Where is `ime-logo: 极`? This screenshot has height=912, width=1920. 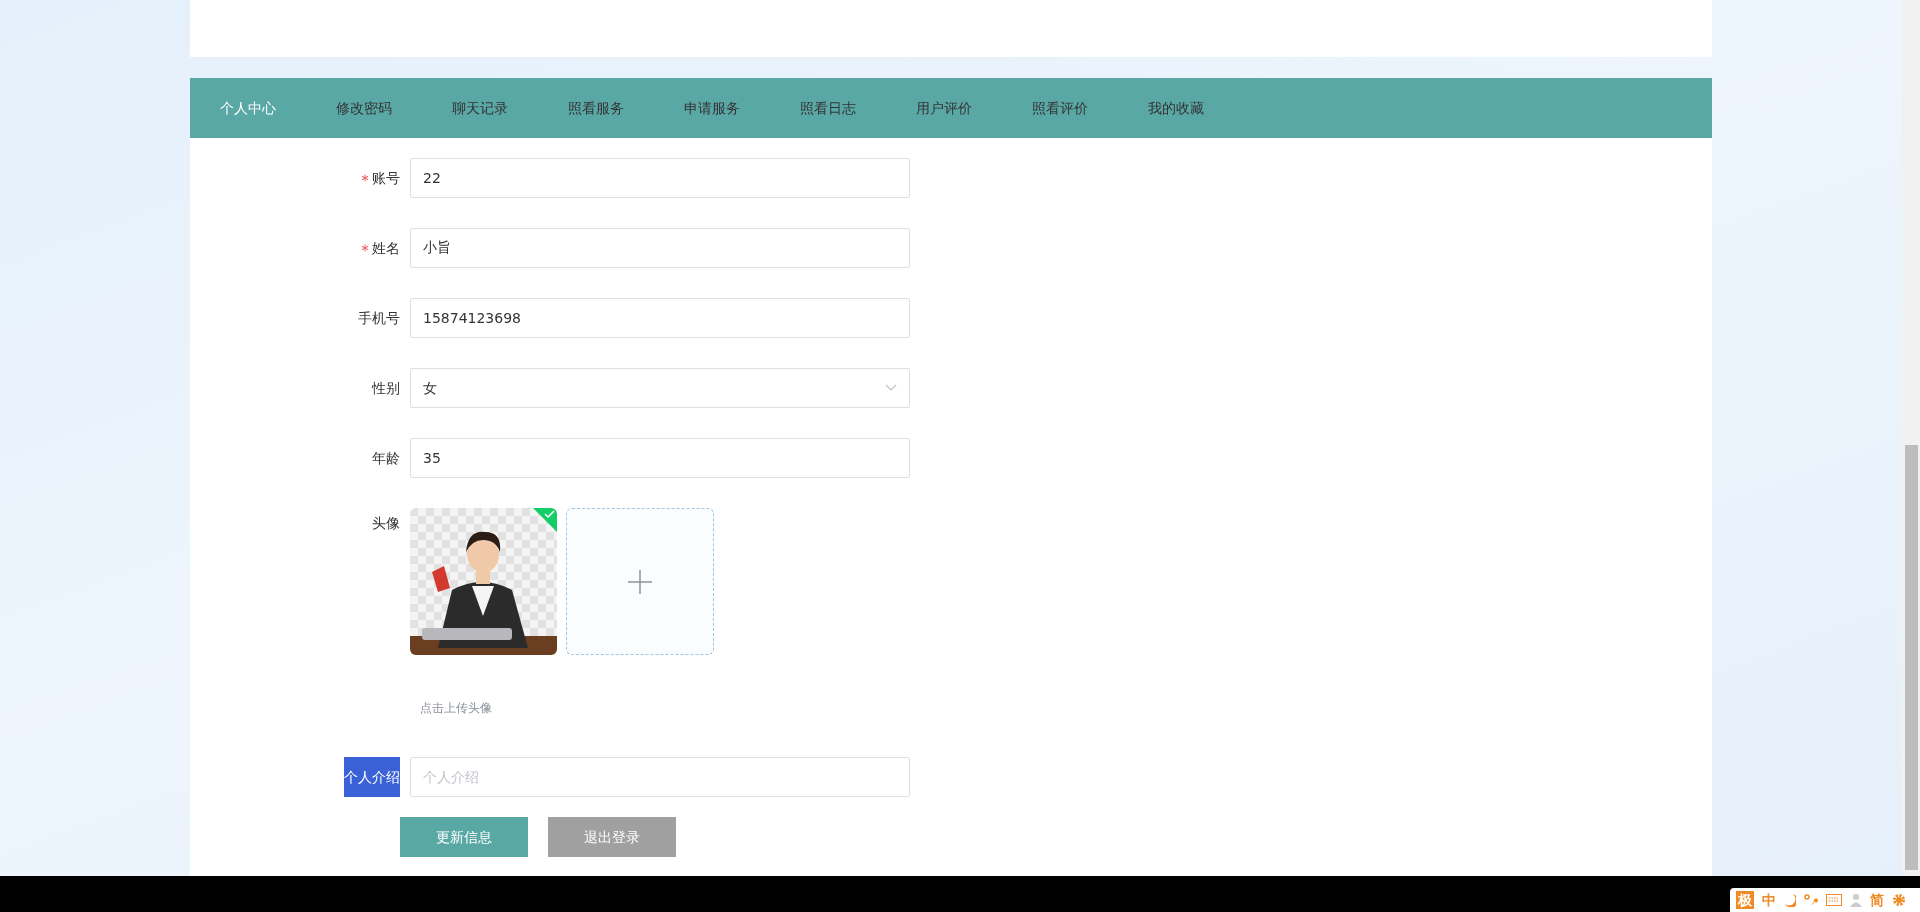
ime-logo: 极 is located at coordinates (1745, 900).